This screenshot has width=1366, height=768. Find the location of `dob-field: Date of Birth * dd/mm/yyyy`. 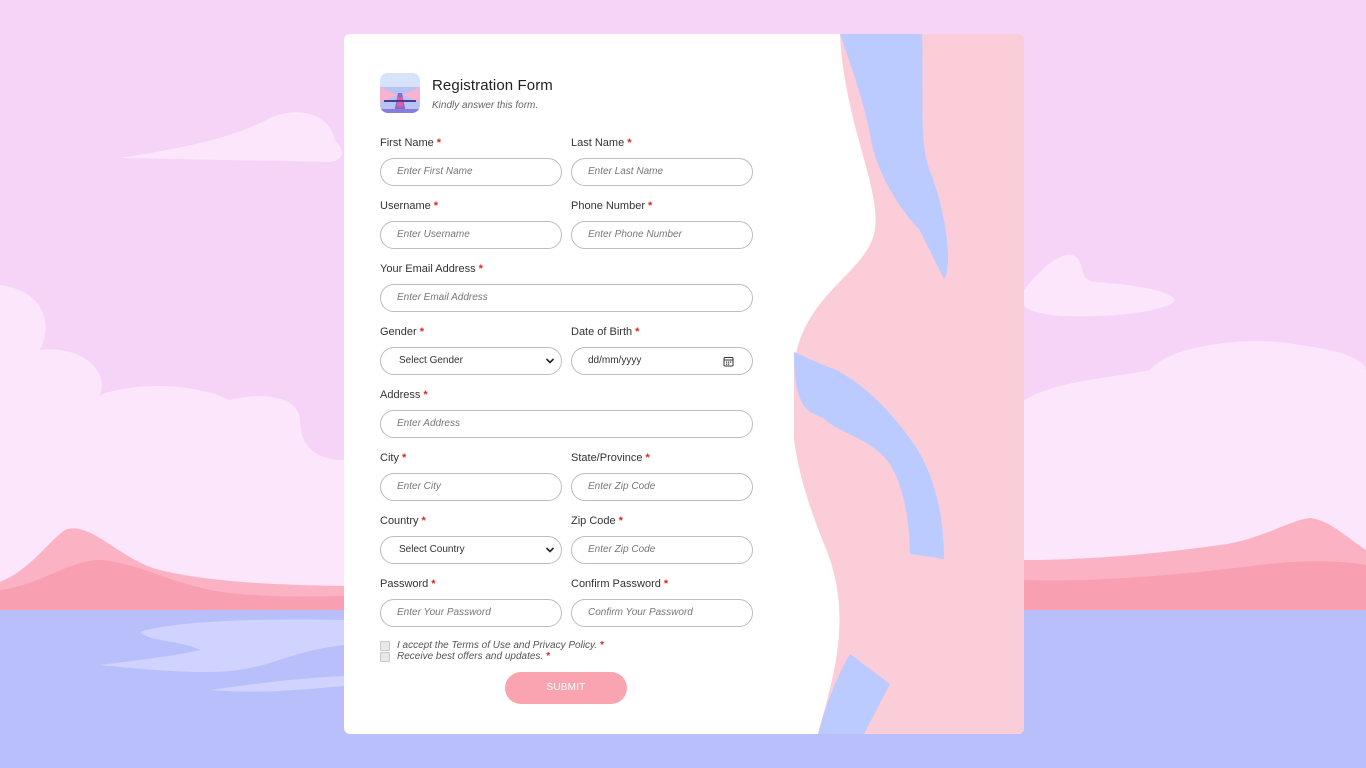

dob-field: Date of Birth * dd/mm/yyyy is located at coordinates (662, 350).